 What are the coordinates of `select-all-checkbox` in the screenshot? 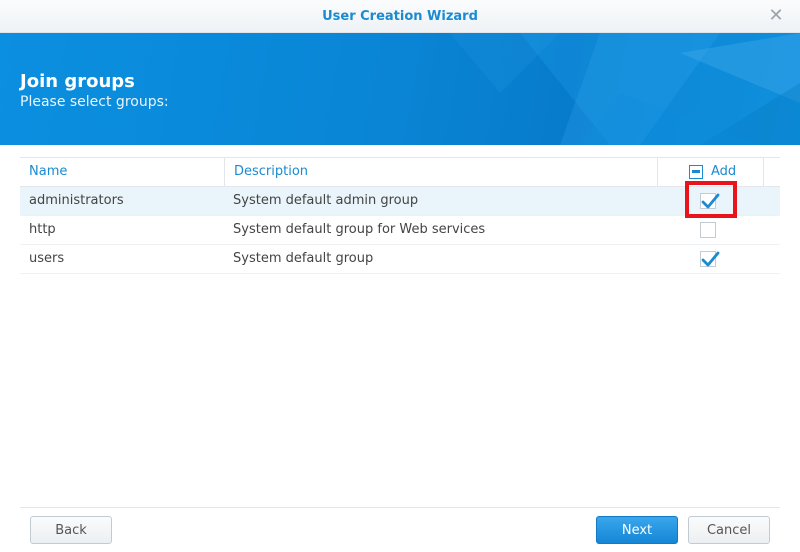 It's located at (696, 172).